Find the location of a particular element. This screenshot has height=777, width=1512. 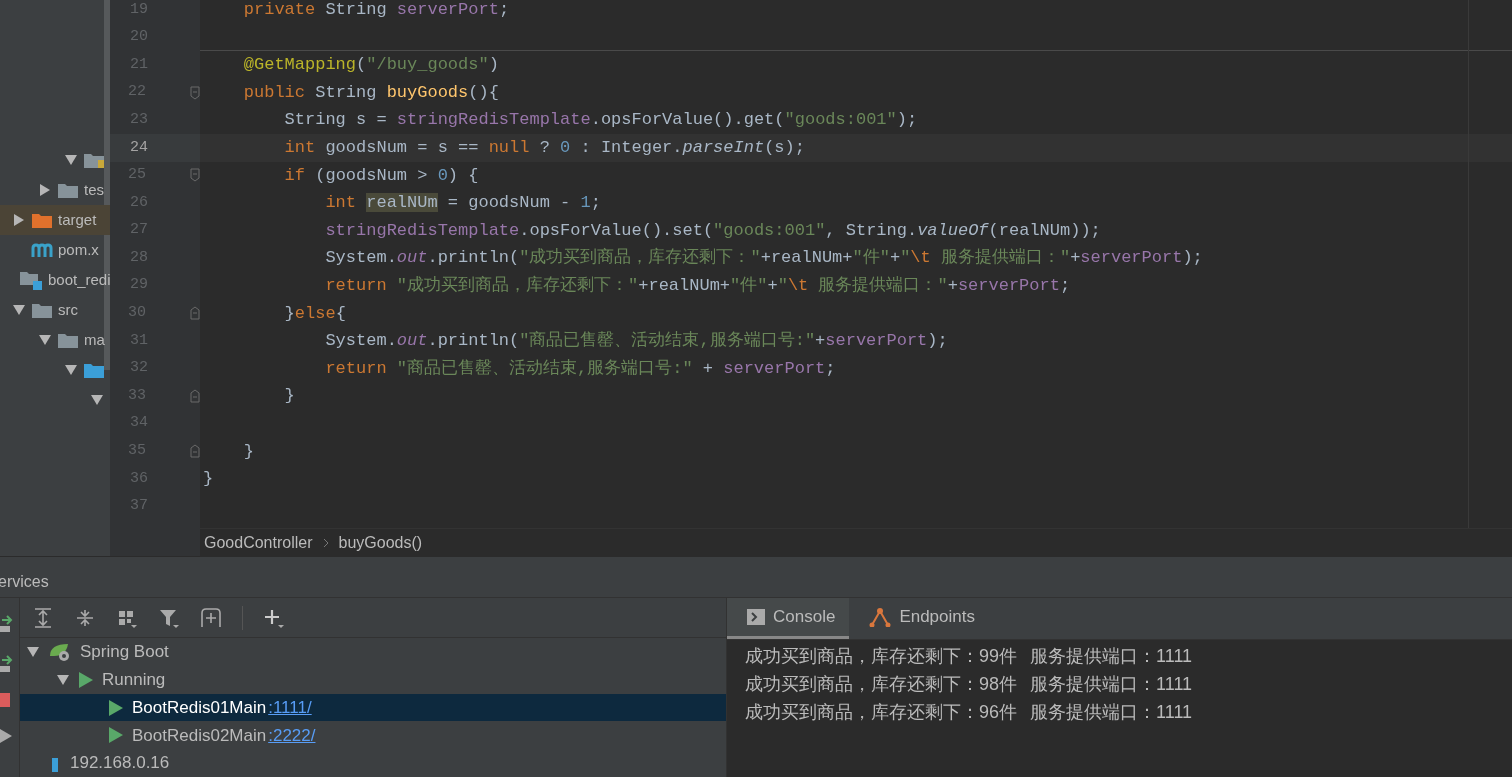

code-line: return "成功买到商品，库存还剩下："+realNUm+"件"+"\t 服务提供端口："+serverPort; is located at coordinates (698, 285).